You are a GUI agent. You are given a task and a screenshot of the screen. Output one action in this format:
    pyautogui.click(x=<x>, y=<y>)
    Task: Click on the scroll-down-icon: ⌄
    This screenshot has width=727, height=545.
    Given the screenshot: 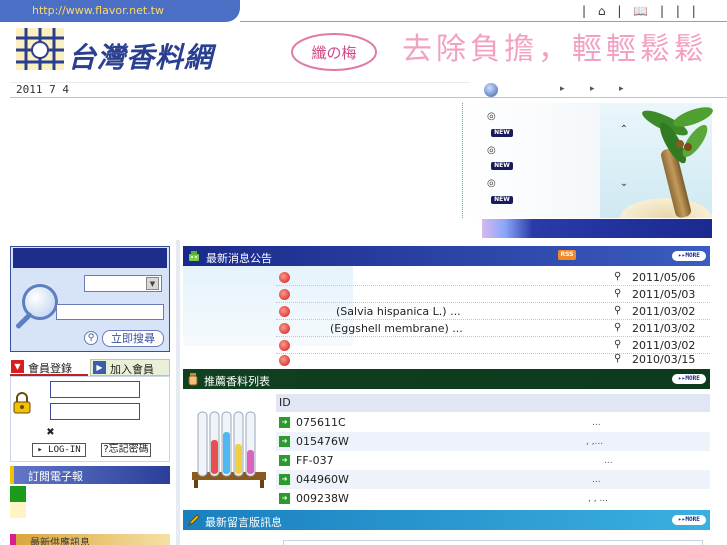 What is the action you would take?
    pyautogui.click(x=624, y=184)
    